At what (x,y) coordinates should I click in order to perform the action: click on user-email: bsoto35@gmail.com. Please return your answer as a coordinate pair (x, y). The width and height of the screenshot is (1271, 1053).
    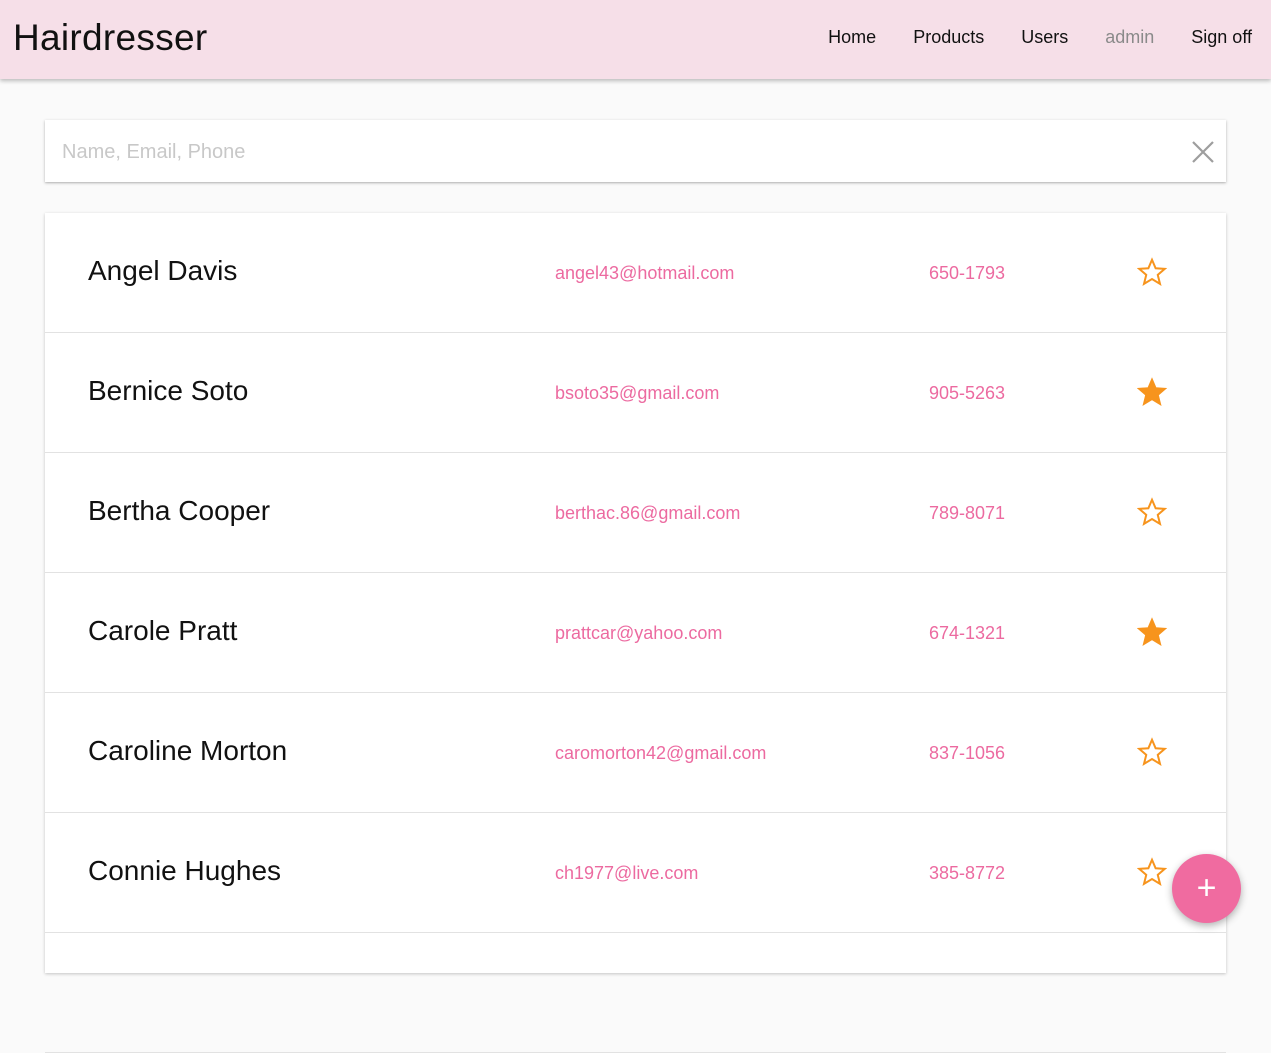
    Looking at the image, I should click on (637, 393).